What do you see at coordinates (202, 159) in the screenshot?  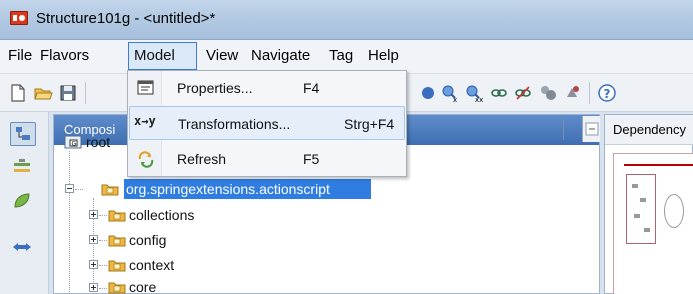 I see `menu-item-label: Refresh` at bounding box center [202, 159].